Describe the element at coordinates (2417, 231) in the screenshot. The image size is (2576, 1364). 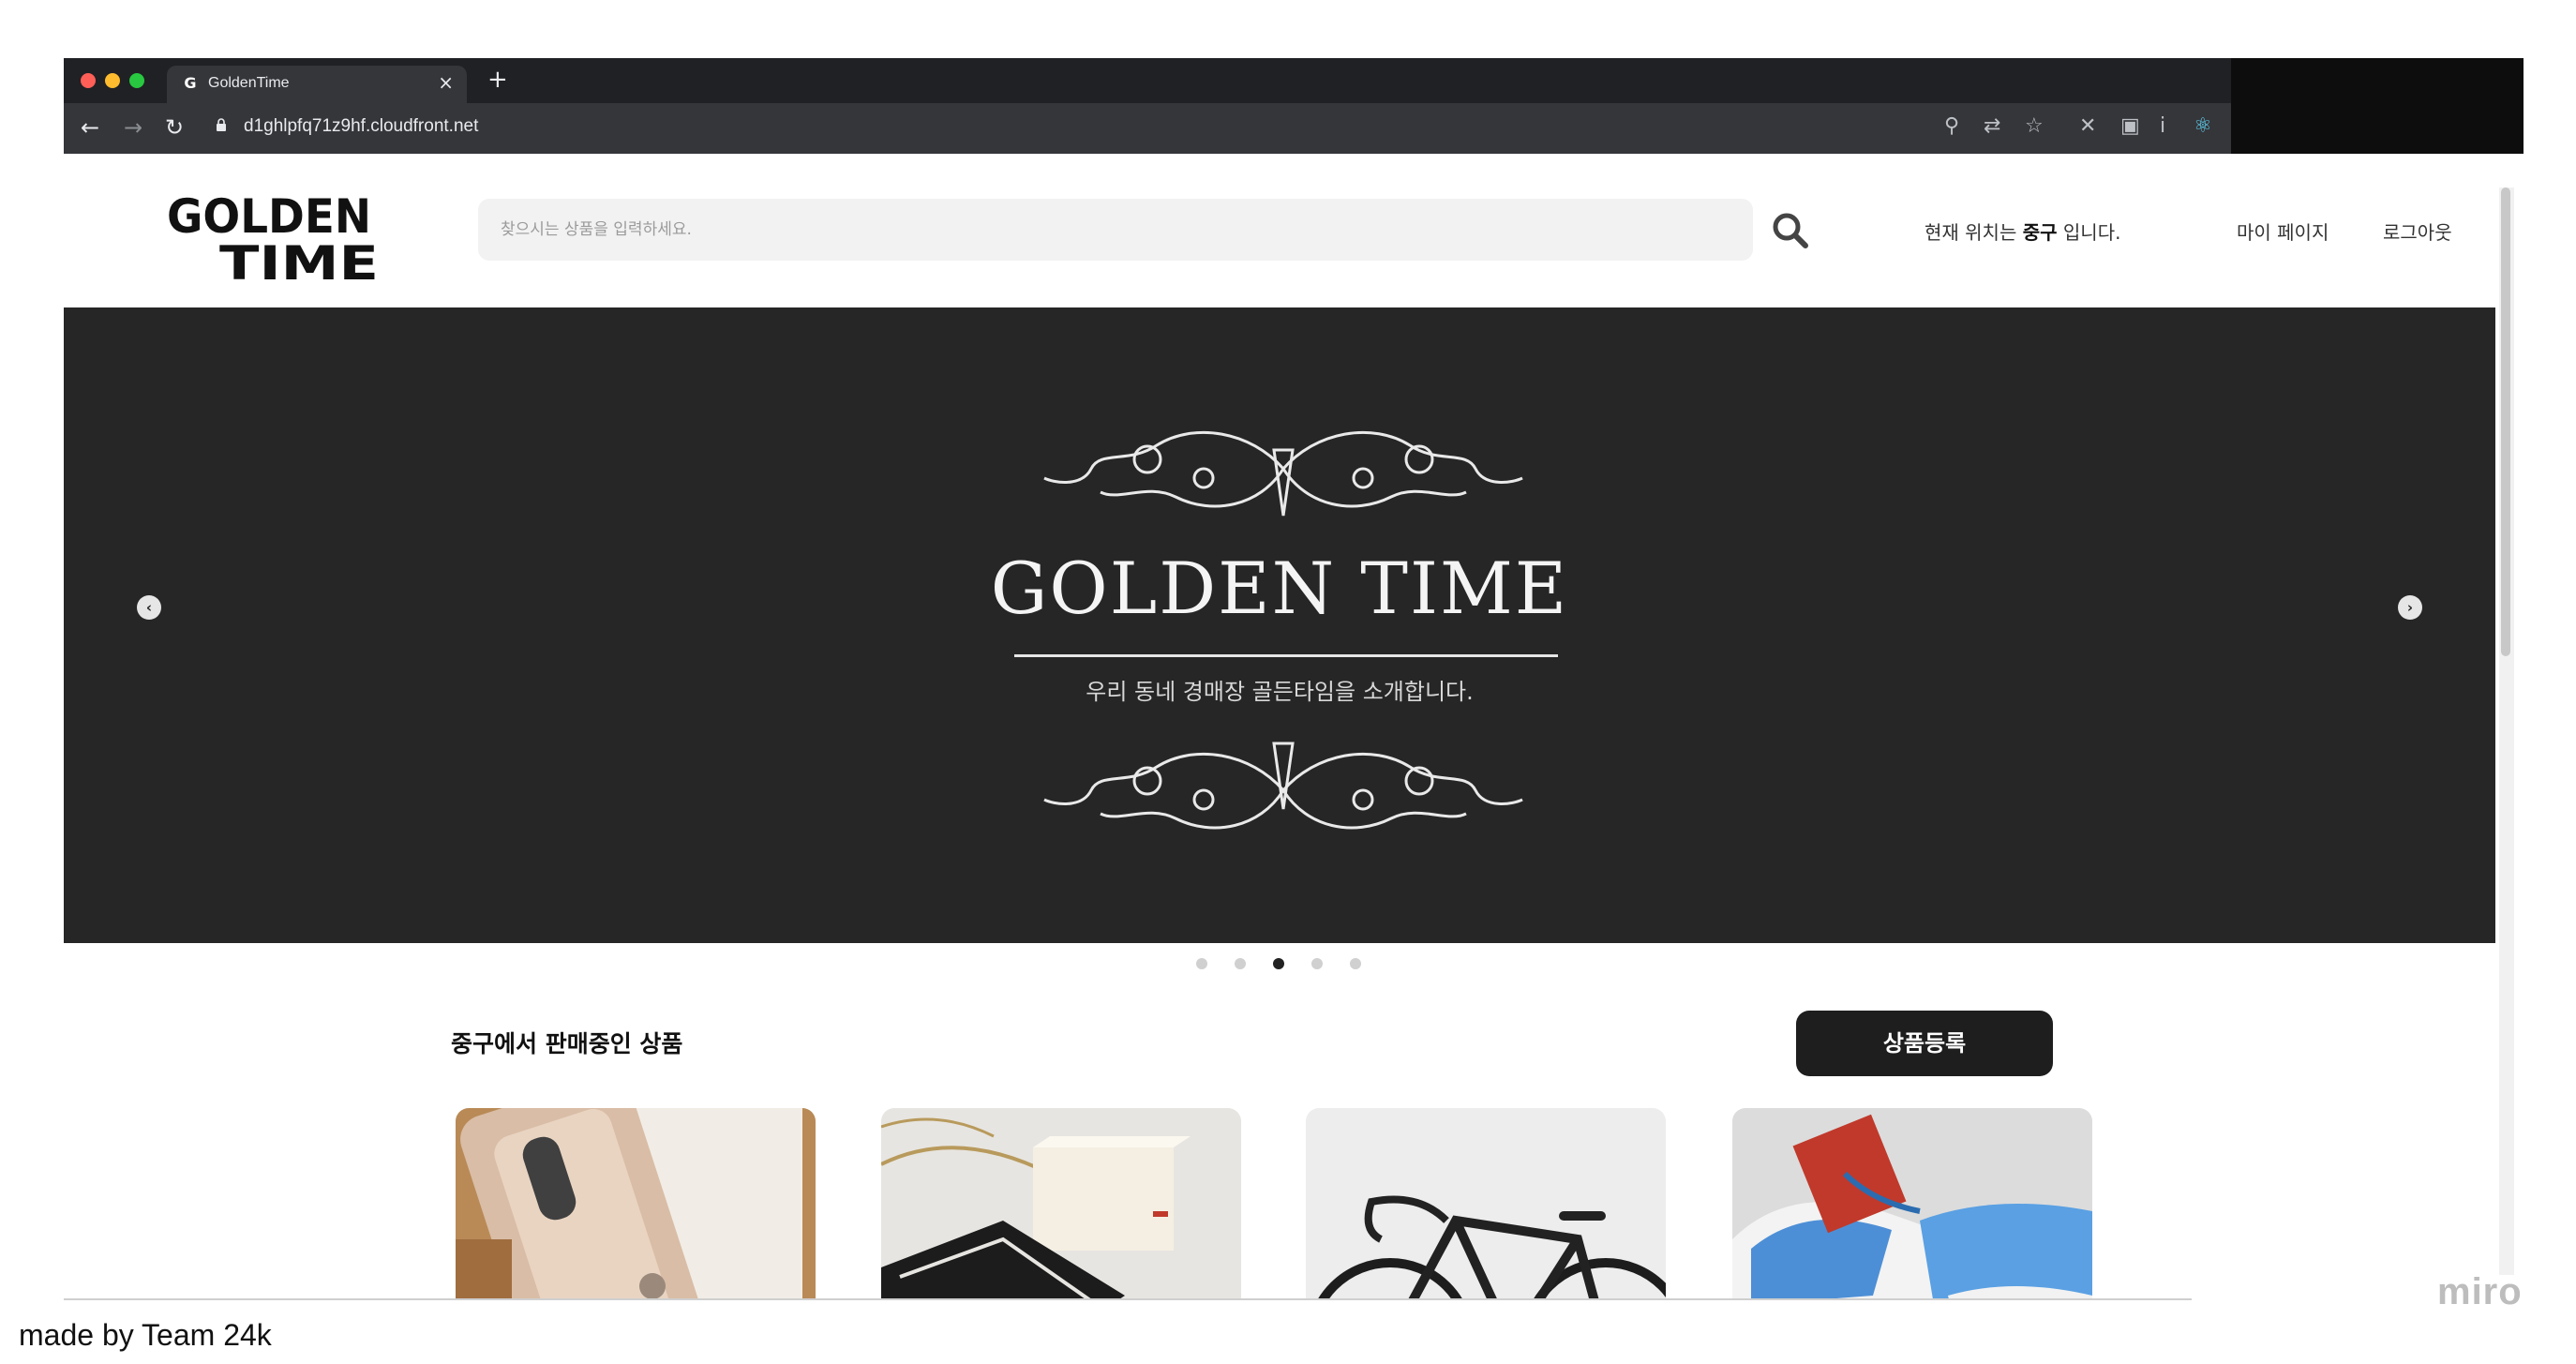
I see `logout-link: 로그아웃` at that location.